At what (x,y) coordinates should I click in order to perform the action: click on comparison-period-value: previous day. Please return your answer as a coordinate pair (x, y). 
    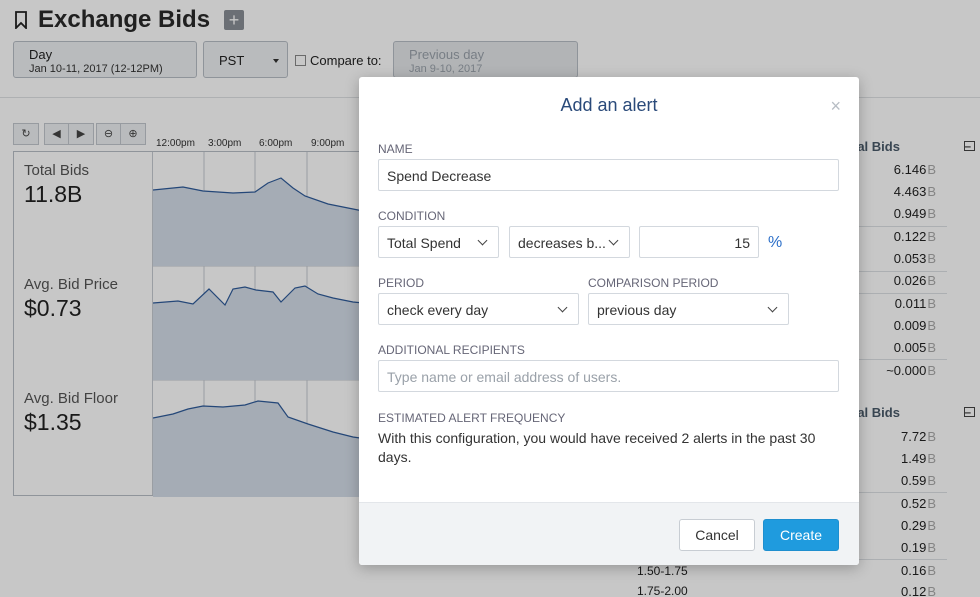
    Looking at the image, I should click on (637, 310).